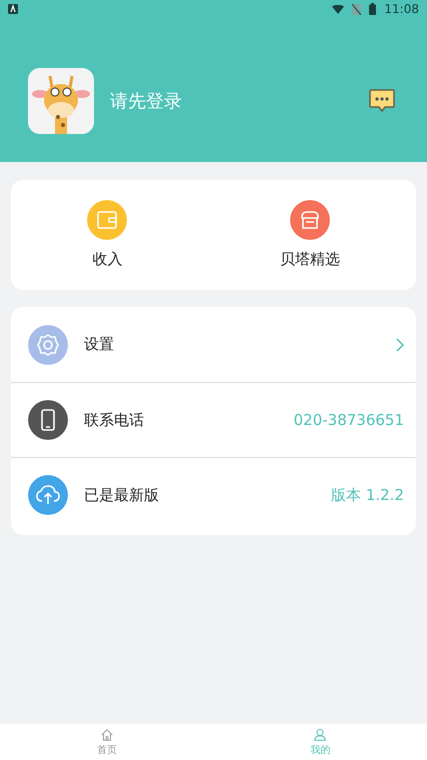 This screenshot has width=427, height=760. What do you see at coordinates (338, 9) in the screenshot?
I see `wifi-icon` at bounding box center [338, 9].